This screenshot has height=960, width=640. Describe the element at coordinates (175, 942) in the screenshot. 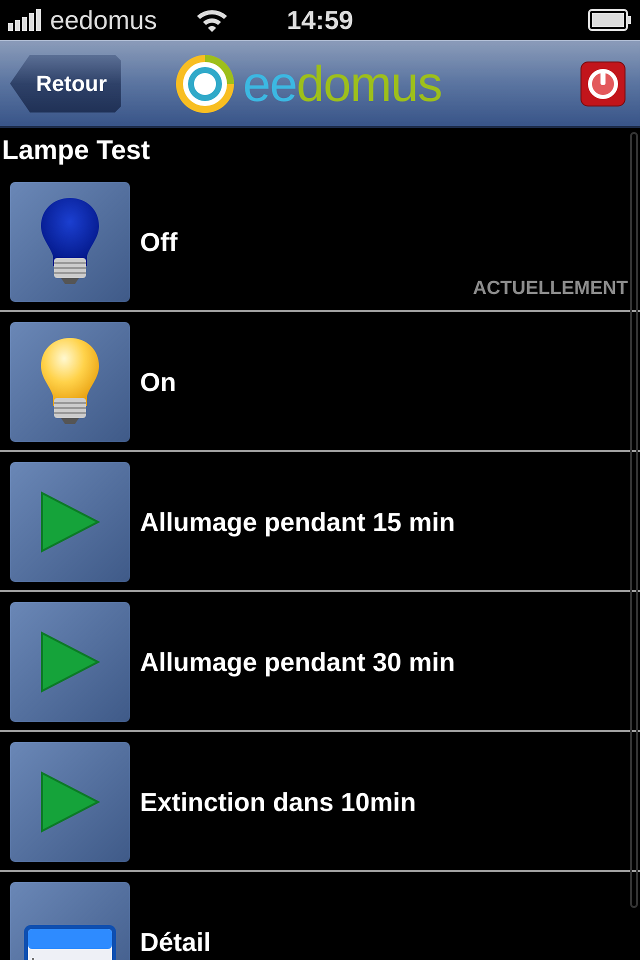

I see `action-label: Détail` at that location.